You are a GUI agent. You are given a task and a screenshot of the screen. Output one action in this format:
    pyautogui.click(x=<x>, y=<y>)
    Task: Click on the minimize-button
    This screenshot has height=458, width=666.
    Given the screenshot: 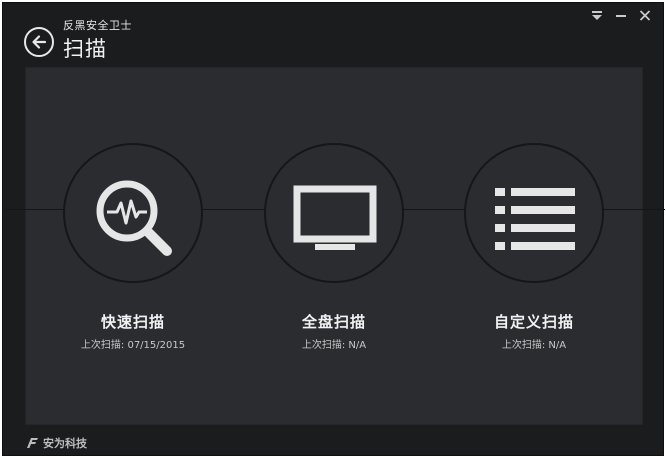 What is the action you would take?
    pyautogui.click(x=621, y=16)
    